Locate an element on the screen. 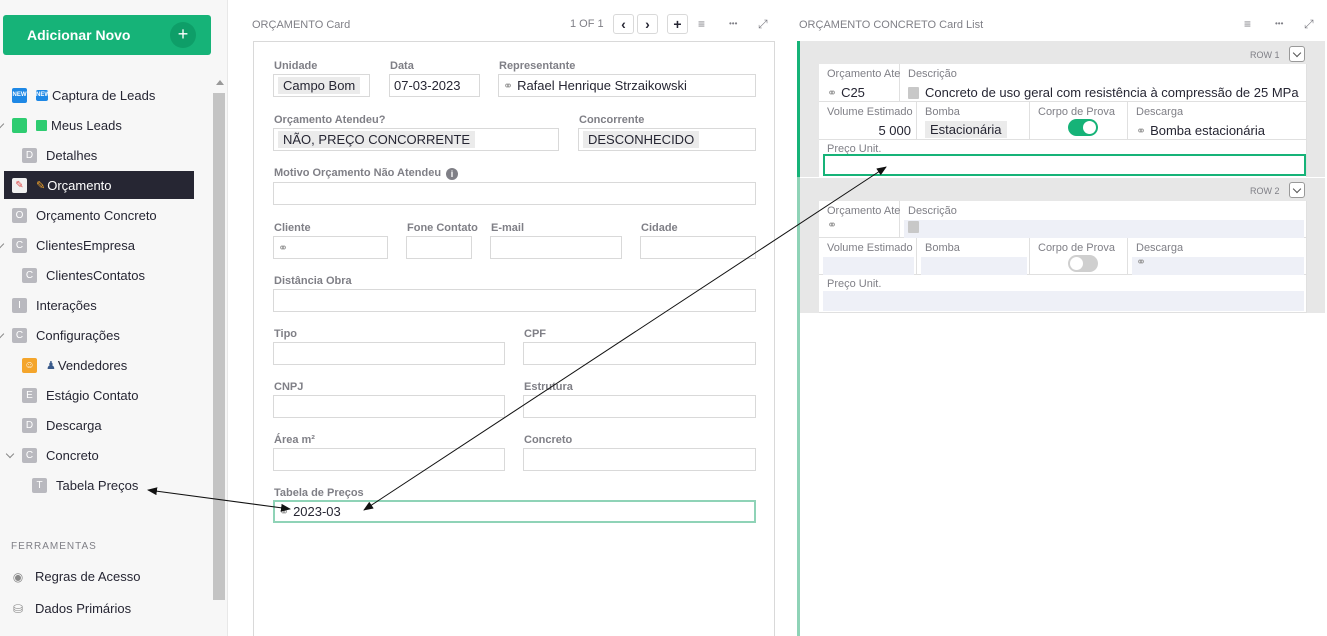  field-label-concorrente: Concorrente is located at coordinates (612, 120).